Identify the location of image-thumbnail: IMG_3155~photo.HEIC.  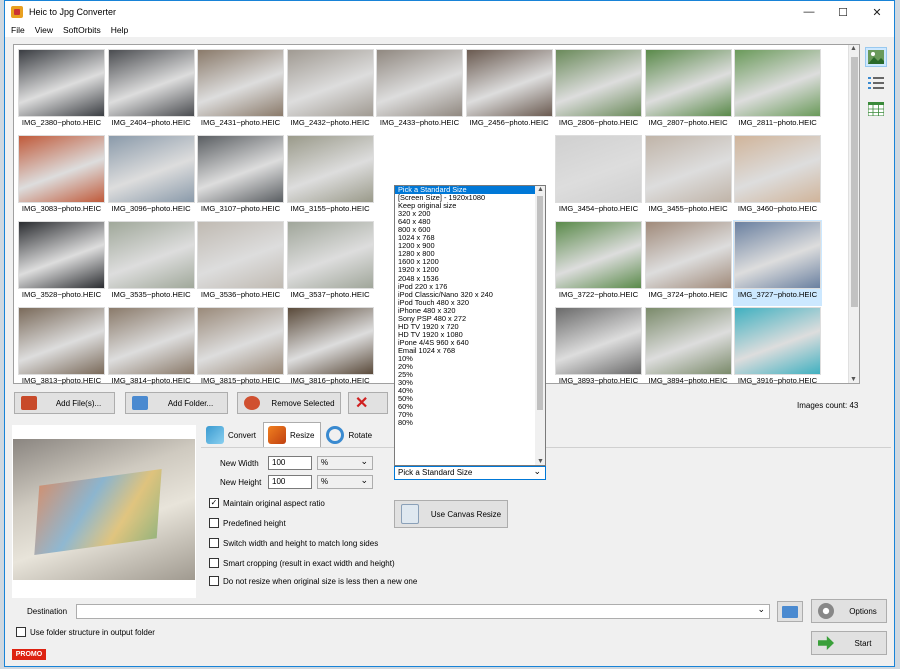
(330, 177).